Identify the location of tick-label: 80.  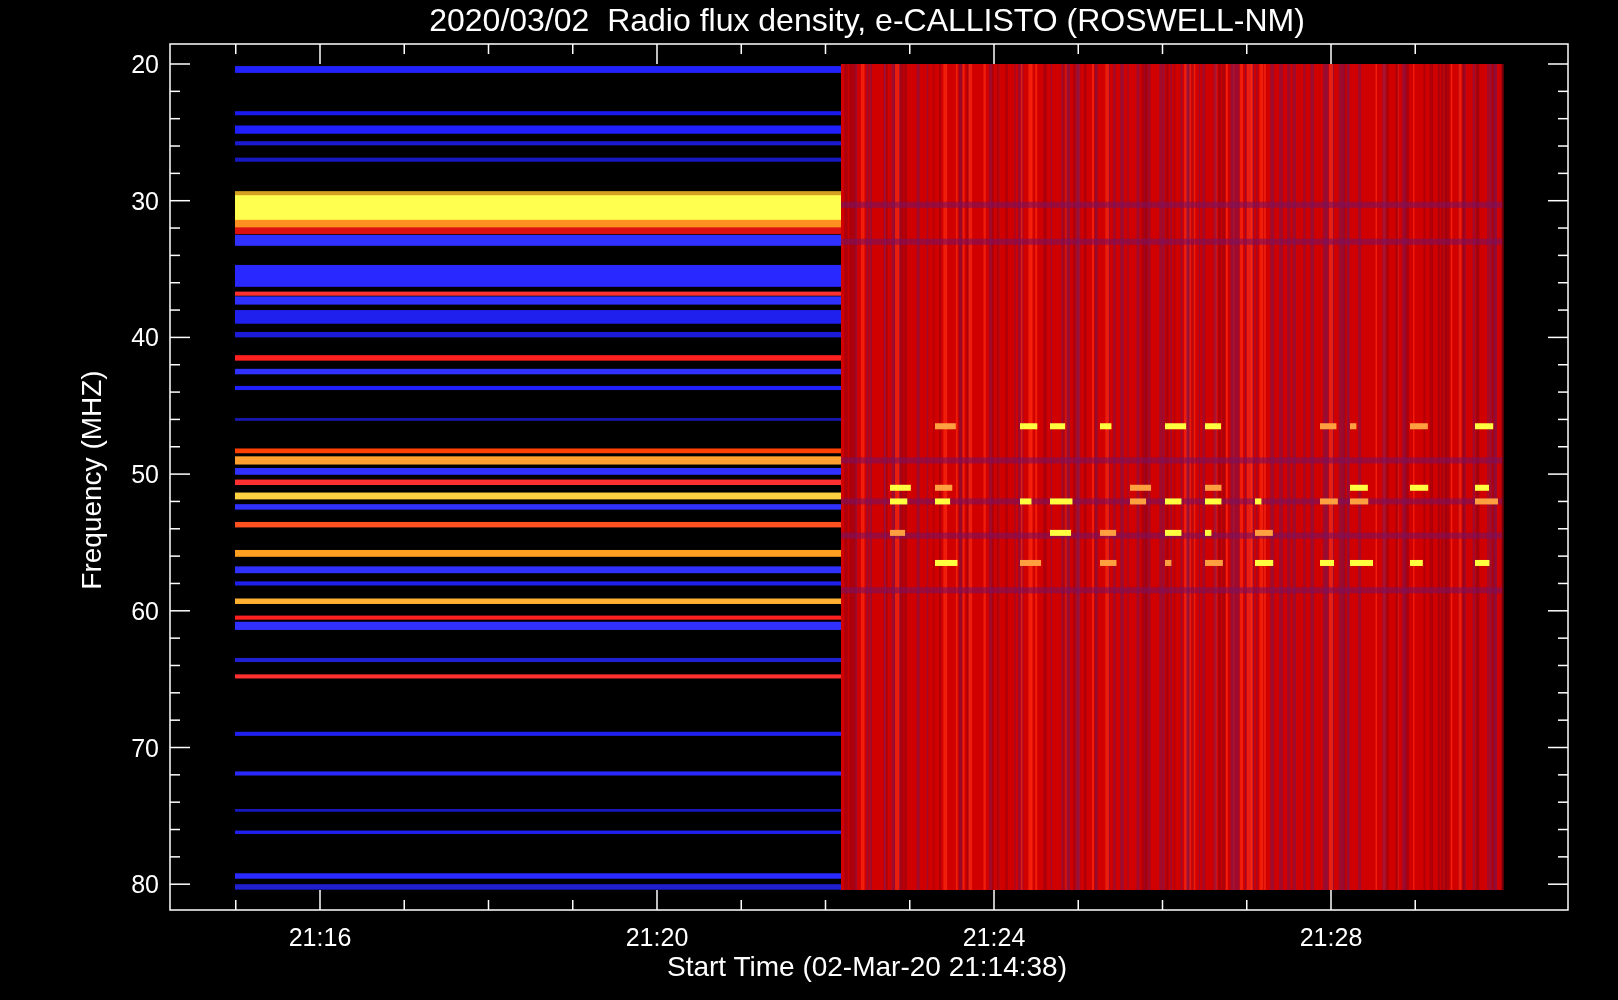
(145, 884).